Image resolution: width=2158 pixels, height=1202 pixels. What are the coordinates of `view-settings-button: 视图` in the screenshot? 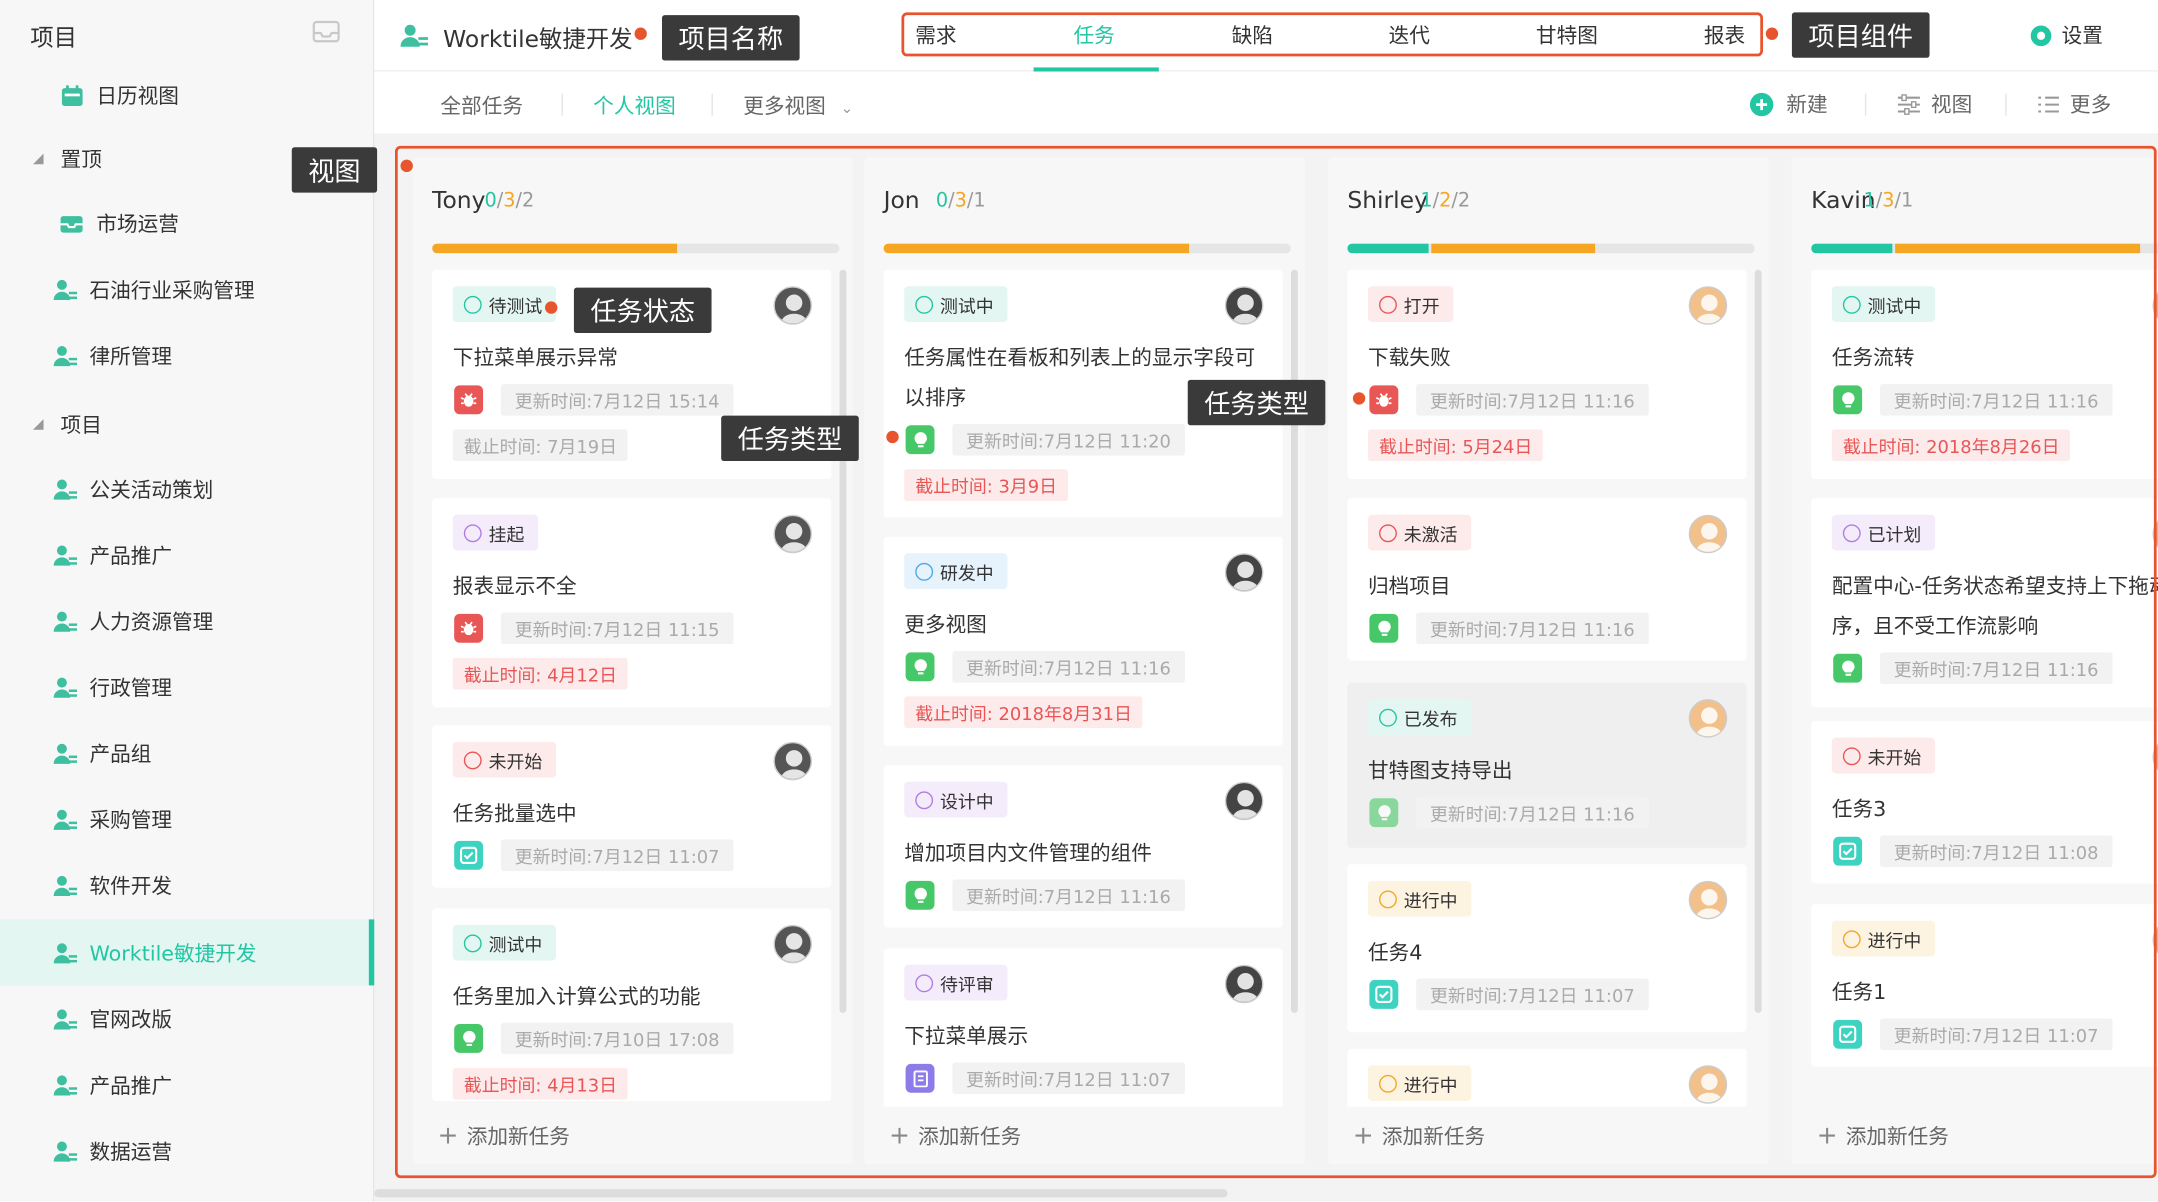 It's located at (1934, 103).